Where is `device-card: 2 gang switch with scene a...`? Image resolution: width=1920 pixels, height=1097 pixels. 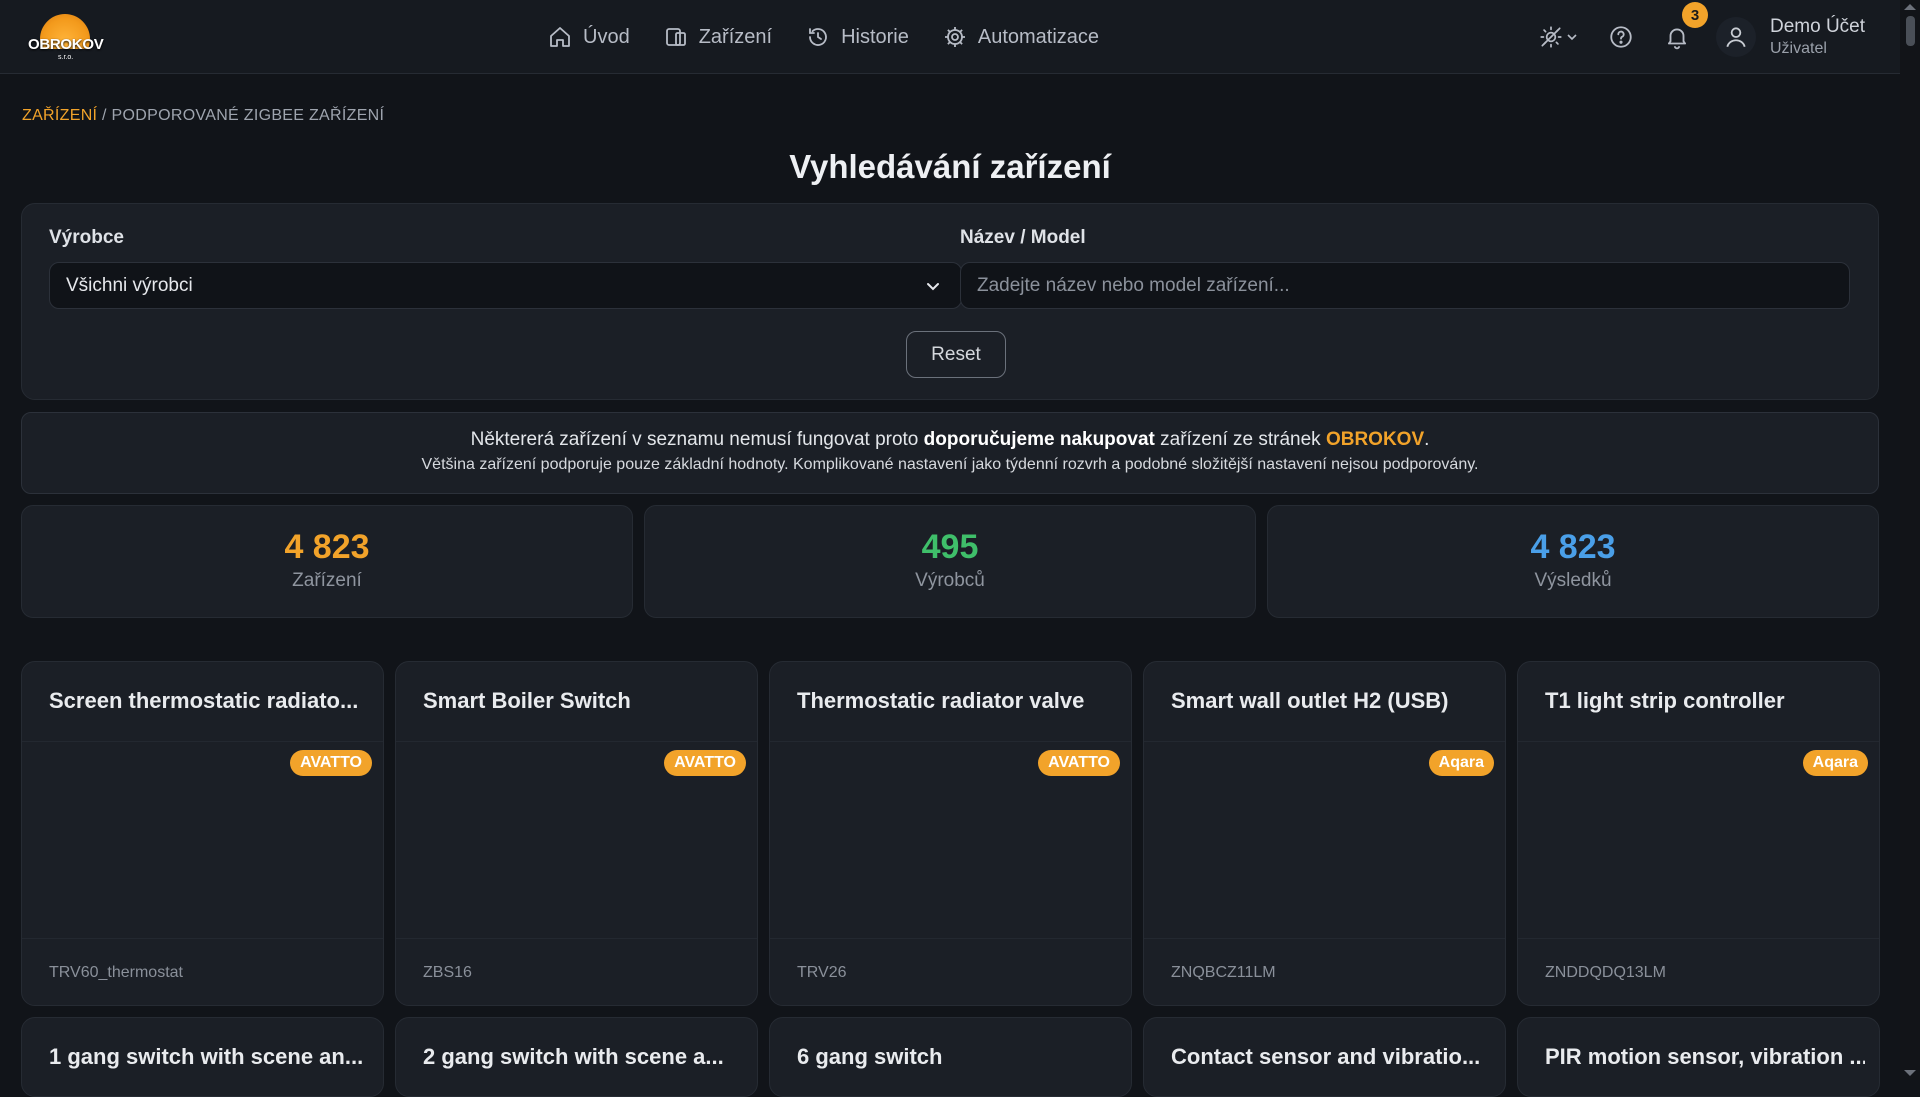
device-card: 2 gang switch with scene a... is located at coordinates (576, 1057).